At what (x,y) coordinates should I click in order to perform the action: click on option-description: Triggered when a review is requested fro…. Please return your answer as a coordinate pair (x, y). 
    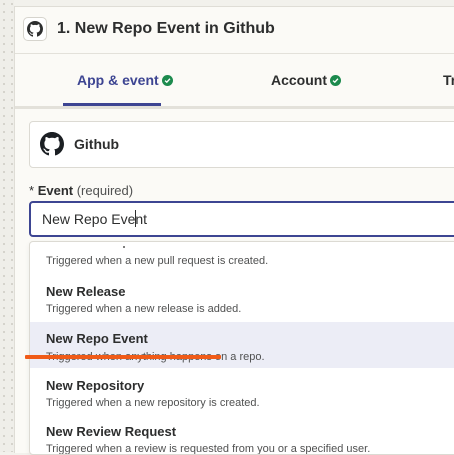
    Looking at the image, I should click on (208, 449).